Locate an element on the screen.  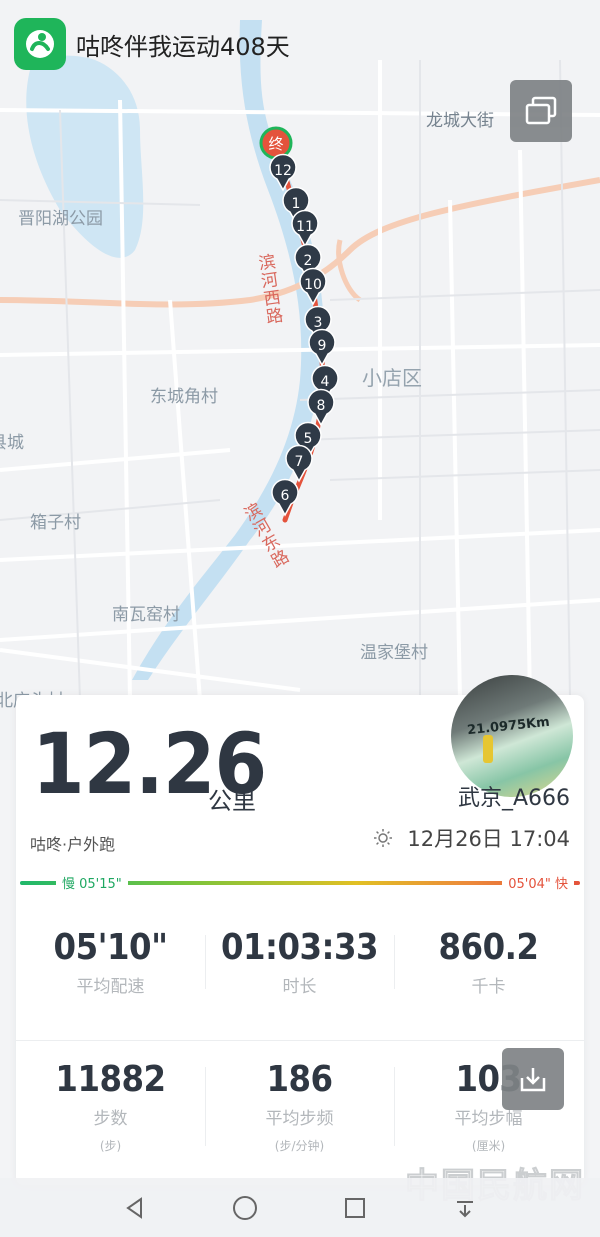
avatar: 21.0975Km is located at coordinates (512, 736).